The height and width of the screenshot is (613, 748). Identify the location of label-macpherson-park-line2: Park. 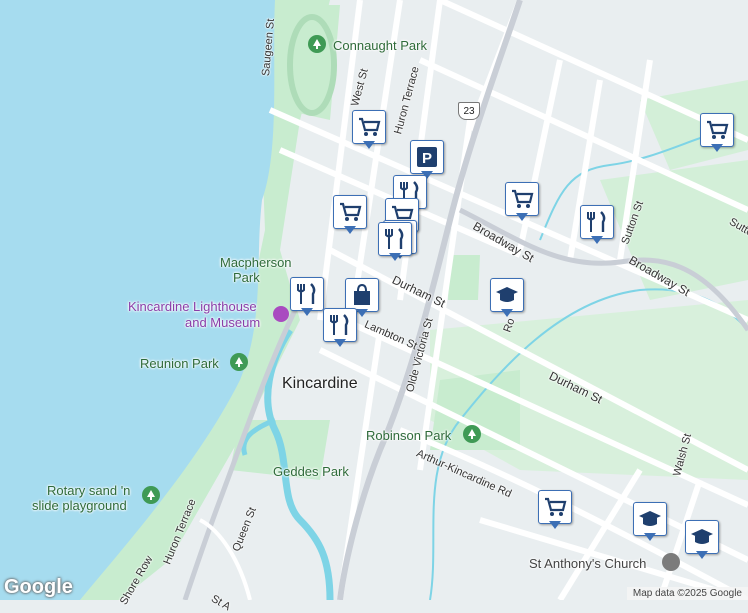
(246, 277).